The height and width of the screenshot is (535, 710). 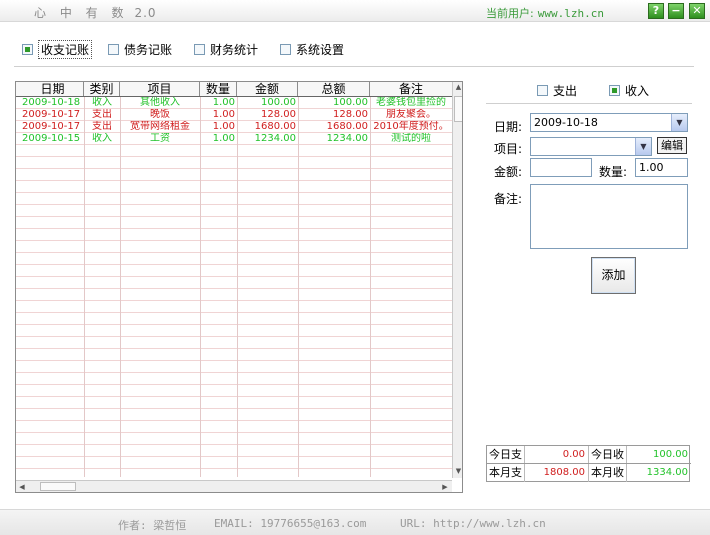 I want to click on current-user: 当前用户: www.lzh.cn, so click(x=545, y=13).